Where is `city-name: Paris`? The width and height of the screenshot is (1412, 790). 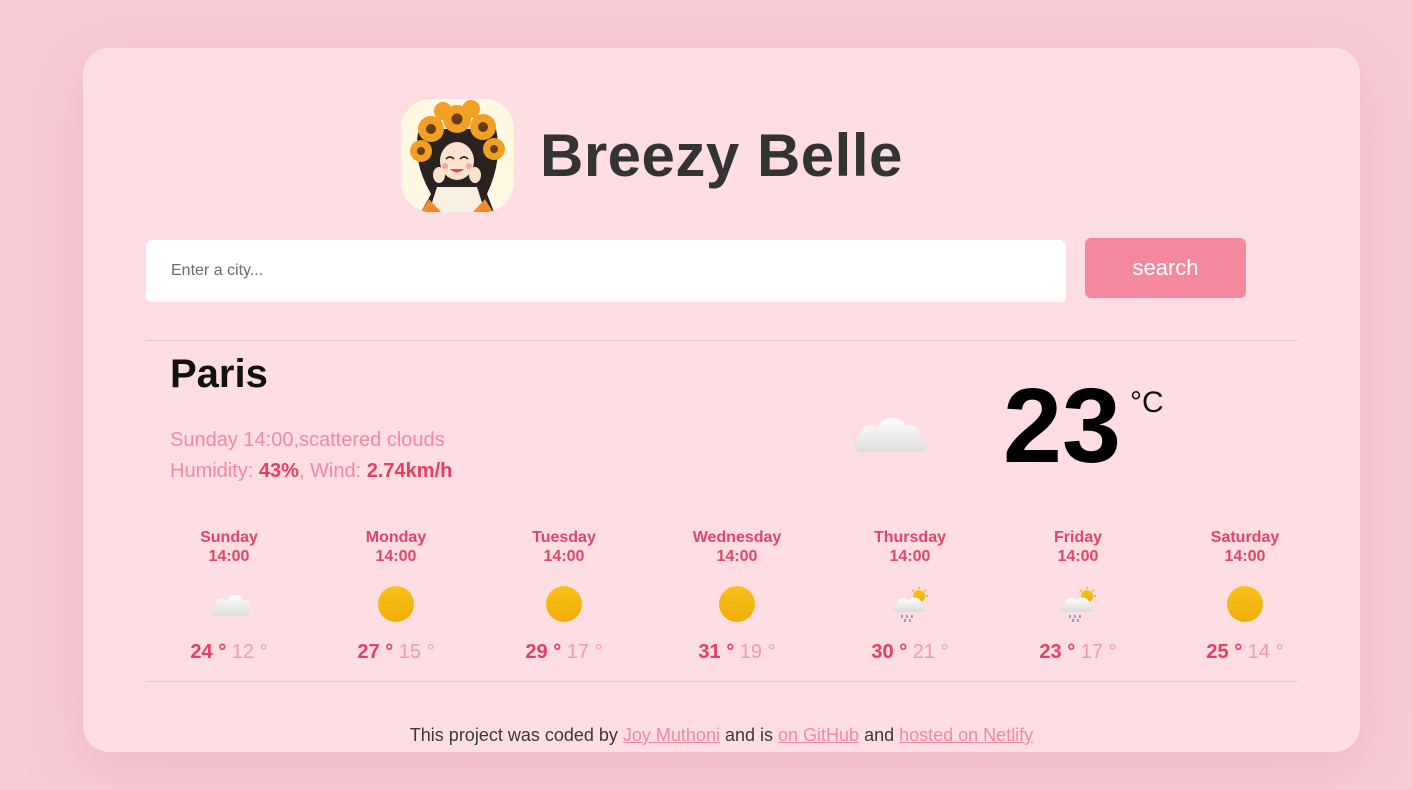
city-name: Paris is located at coordinates (219, 374).